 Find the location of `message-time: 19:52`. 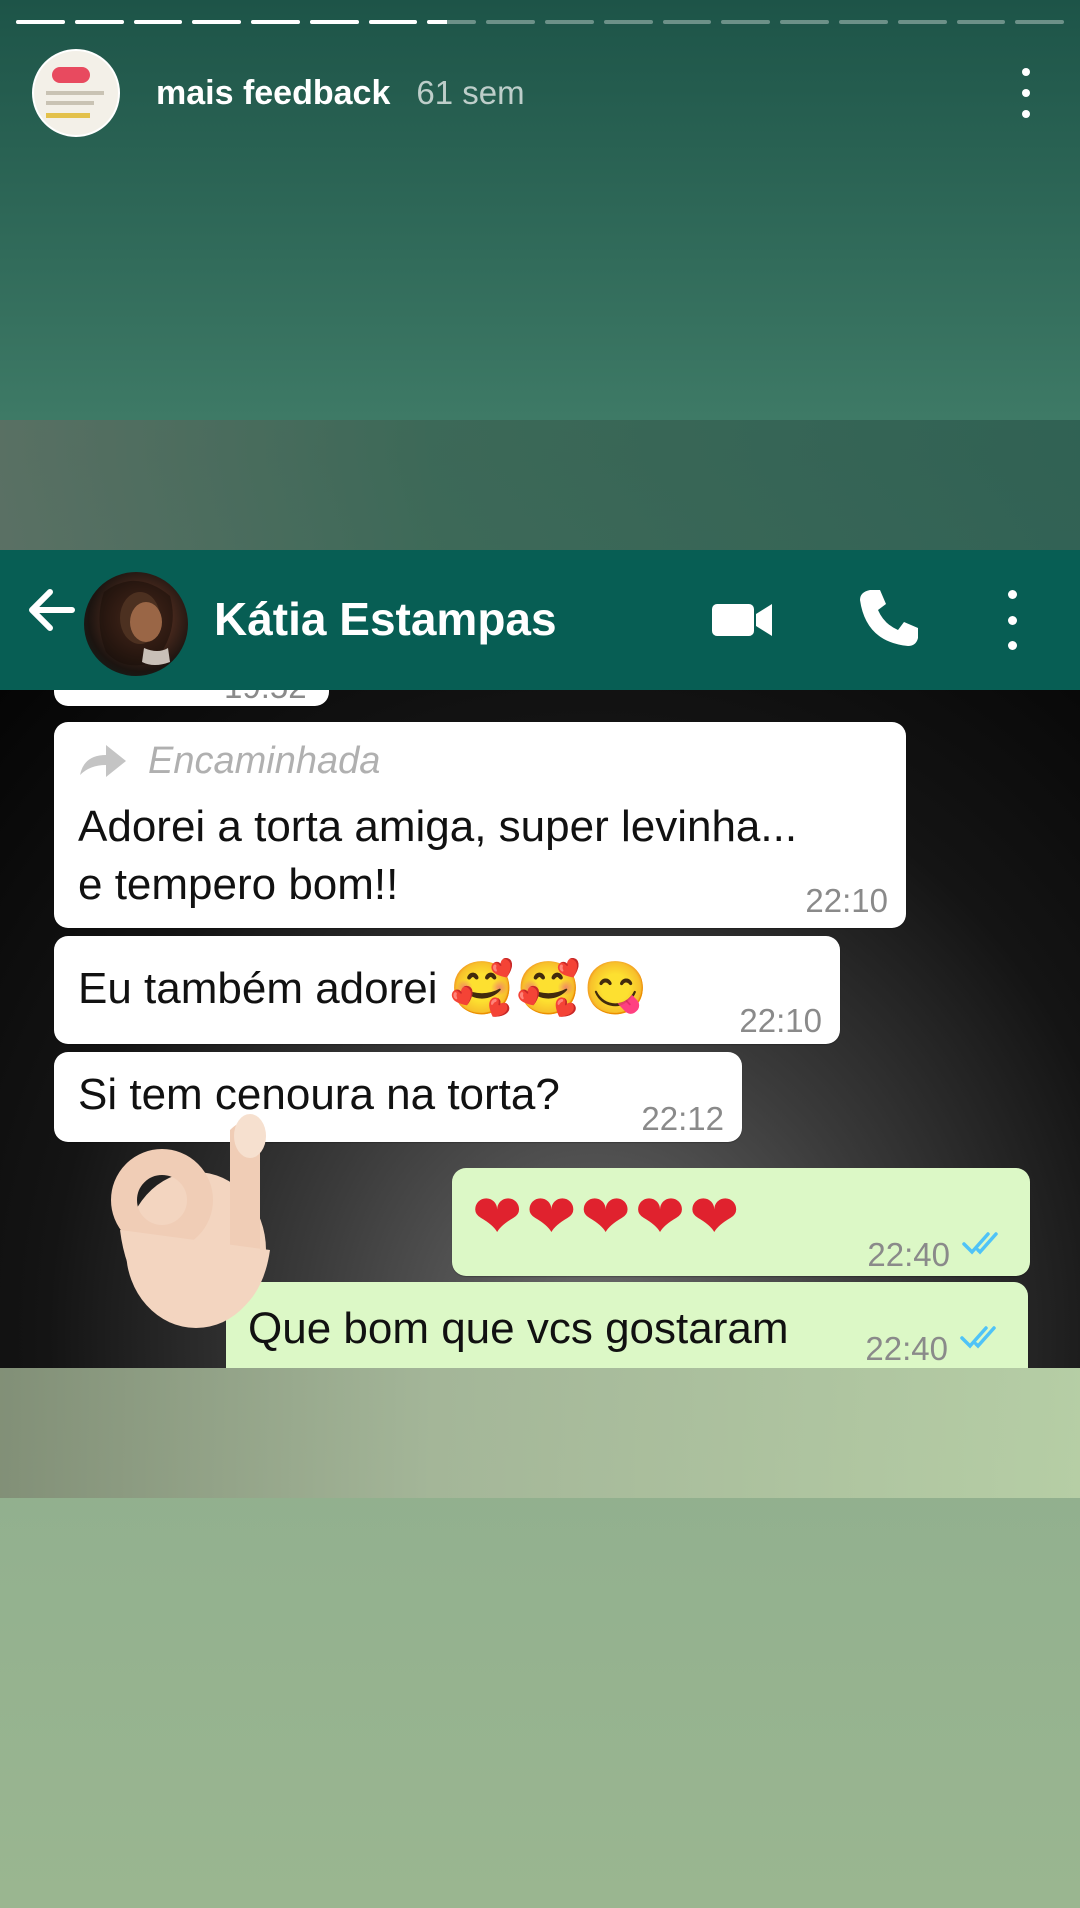

message-time: 19:52 is located at coordinates (265, 698).